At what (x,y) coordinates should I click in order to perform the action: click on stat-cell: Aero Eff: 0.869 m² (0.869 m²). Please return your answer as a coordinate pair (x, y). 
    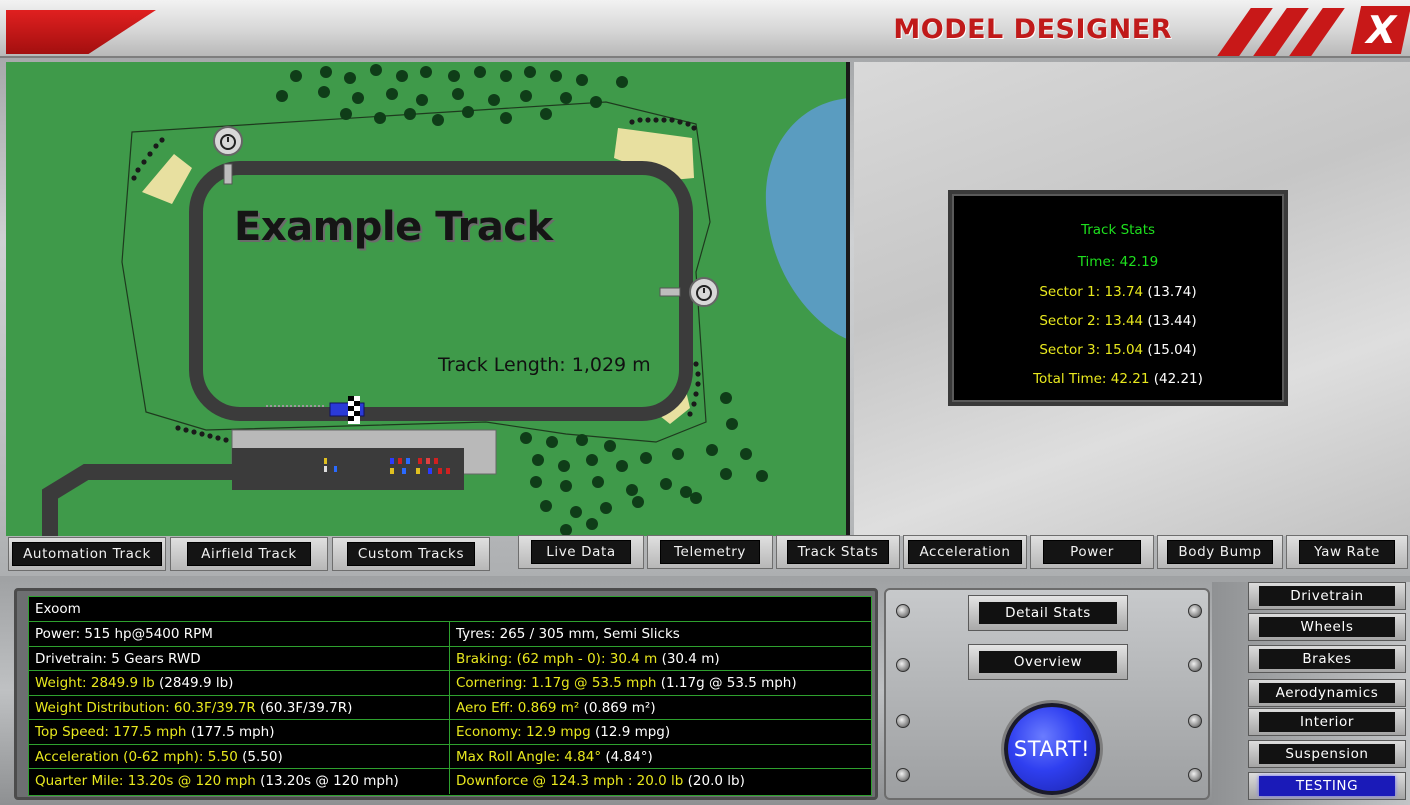
    Looking at the image, I should click on (661, 708).